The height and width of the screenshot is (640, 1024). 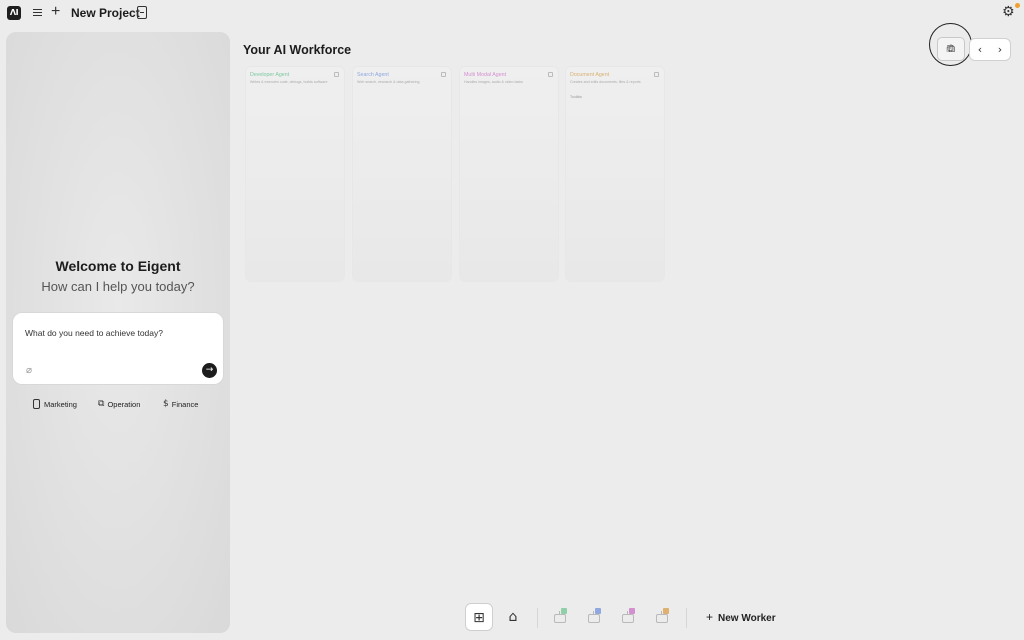 What do you see at coordinates (55, 12) in the screenshot?
I see `new-project-button: +` at bounding box center [55, 12].